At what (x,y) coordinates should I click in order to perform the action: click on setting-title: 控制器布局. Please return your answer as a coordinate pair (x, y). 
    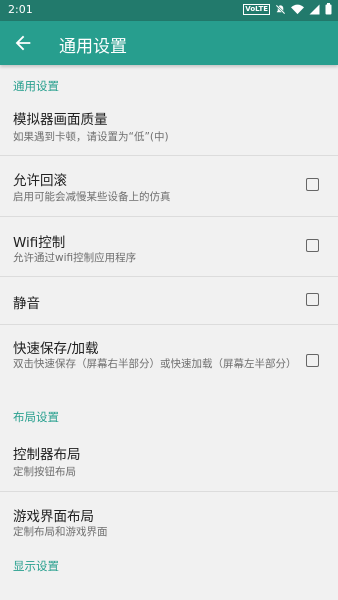
    Looking at the image, I should click on (47, 455).